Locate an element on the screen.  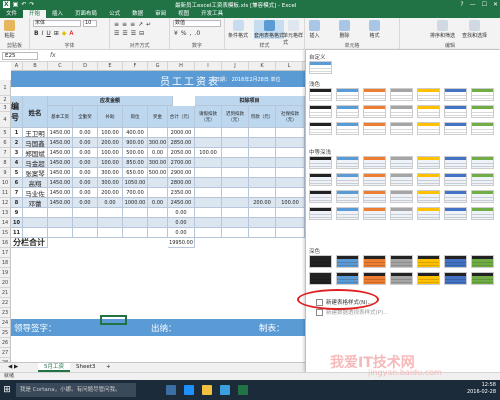
table-cell: 2850.00 is located at coordinates (181, 143).